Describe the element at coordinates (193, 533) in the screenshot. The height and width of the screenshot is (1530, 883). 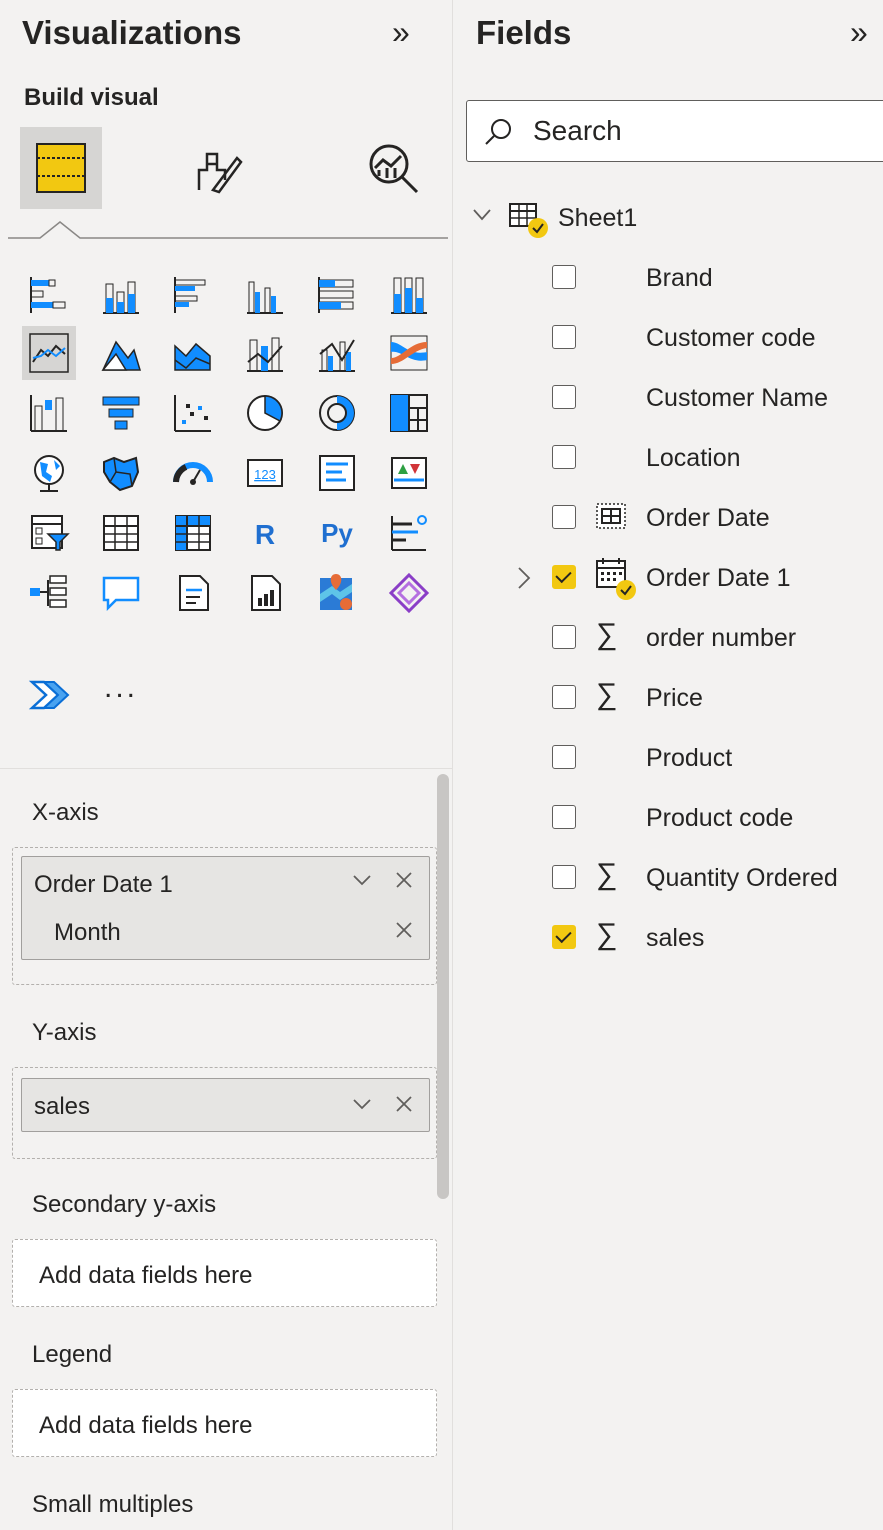
I see `matrix-icon` at that location.